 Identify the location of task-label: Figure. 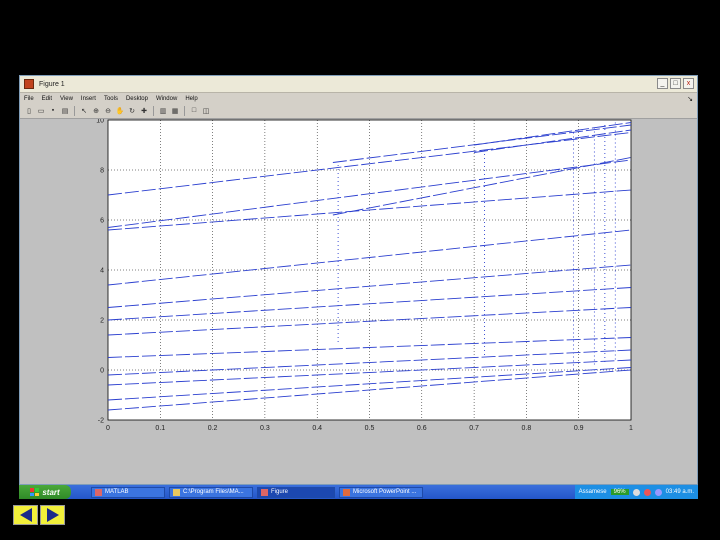
(280, 492).